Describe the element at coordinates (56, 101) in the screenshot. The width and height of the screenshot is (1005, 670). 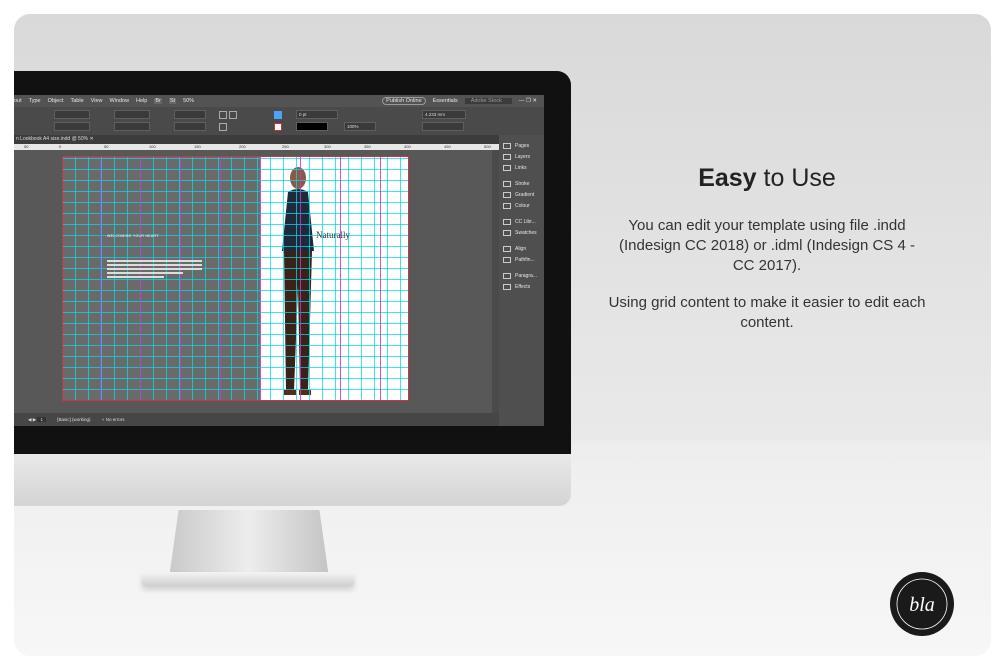
I see `menu-item-object: Object` at that location.